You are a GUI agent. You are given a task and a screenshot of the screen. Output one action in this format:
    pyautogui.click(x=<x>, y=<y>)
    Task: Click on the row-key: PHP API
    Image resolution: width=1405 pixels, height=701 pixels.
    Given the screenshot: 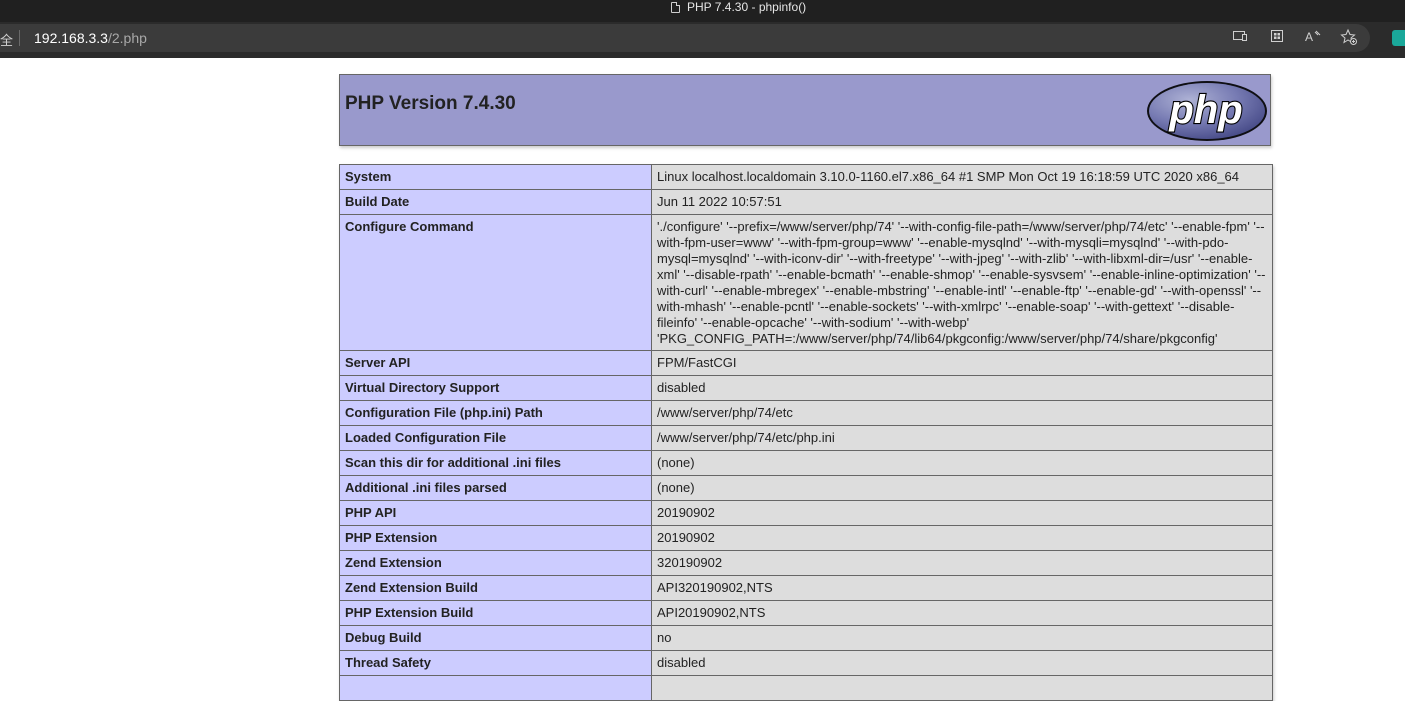 What is the action you would take?
    pyautogui.click(x=495, y=513)
    